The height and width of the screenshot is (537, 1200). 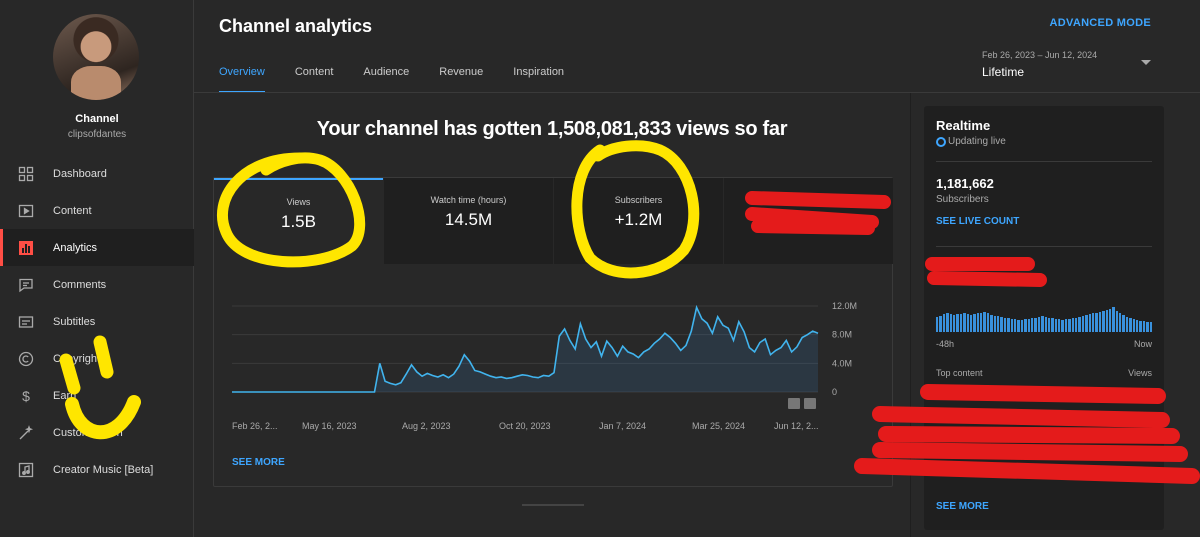 I want to click on sidebar-item-creator-music: Creator Music [Beta], so click(x=97, y=469).